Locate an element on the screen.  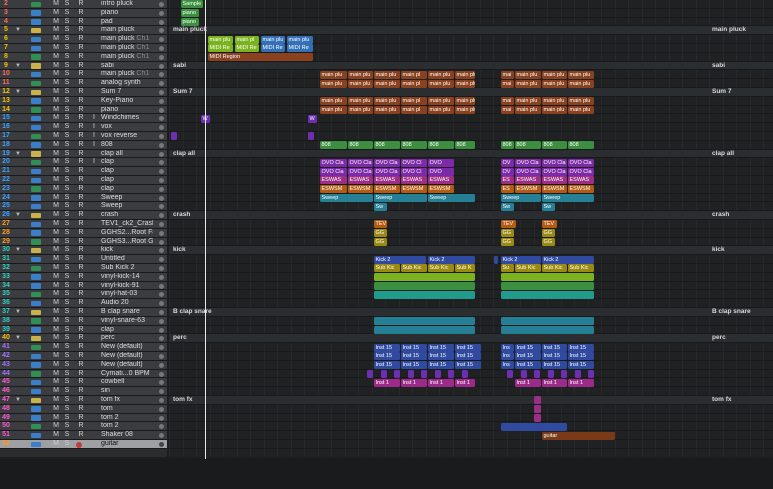
track-header: 9 ▼ M S Rsabi is located at coordinates (83, 66).